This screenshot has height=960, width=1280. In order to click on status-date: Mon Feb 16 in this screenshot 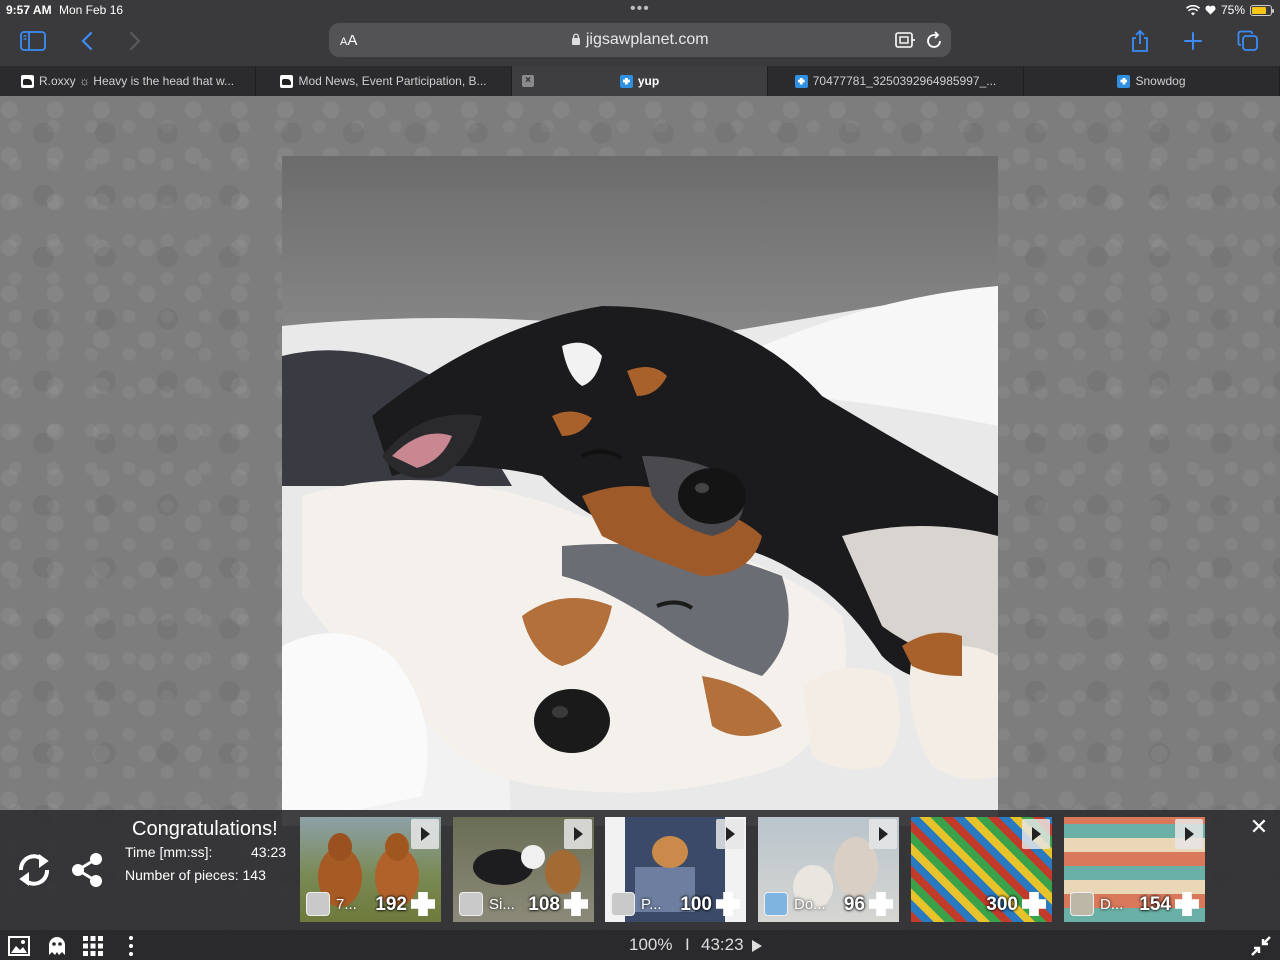, I will do `click(91, 10)`.